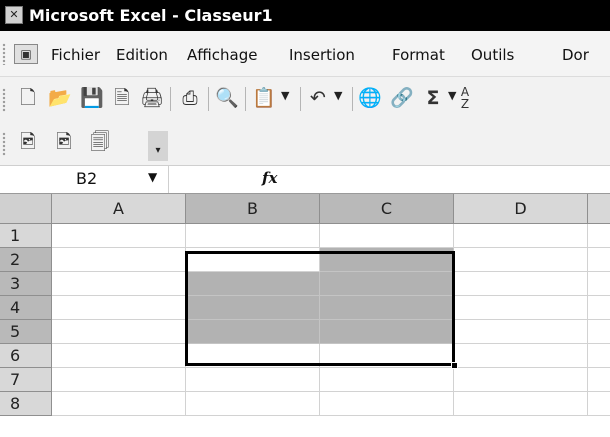 The height and width of the screenshot is (437, 610). I want to click on cell-a4, so click(119, 308).